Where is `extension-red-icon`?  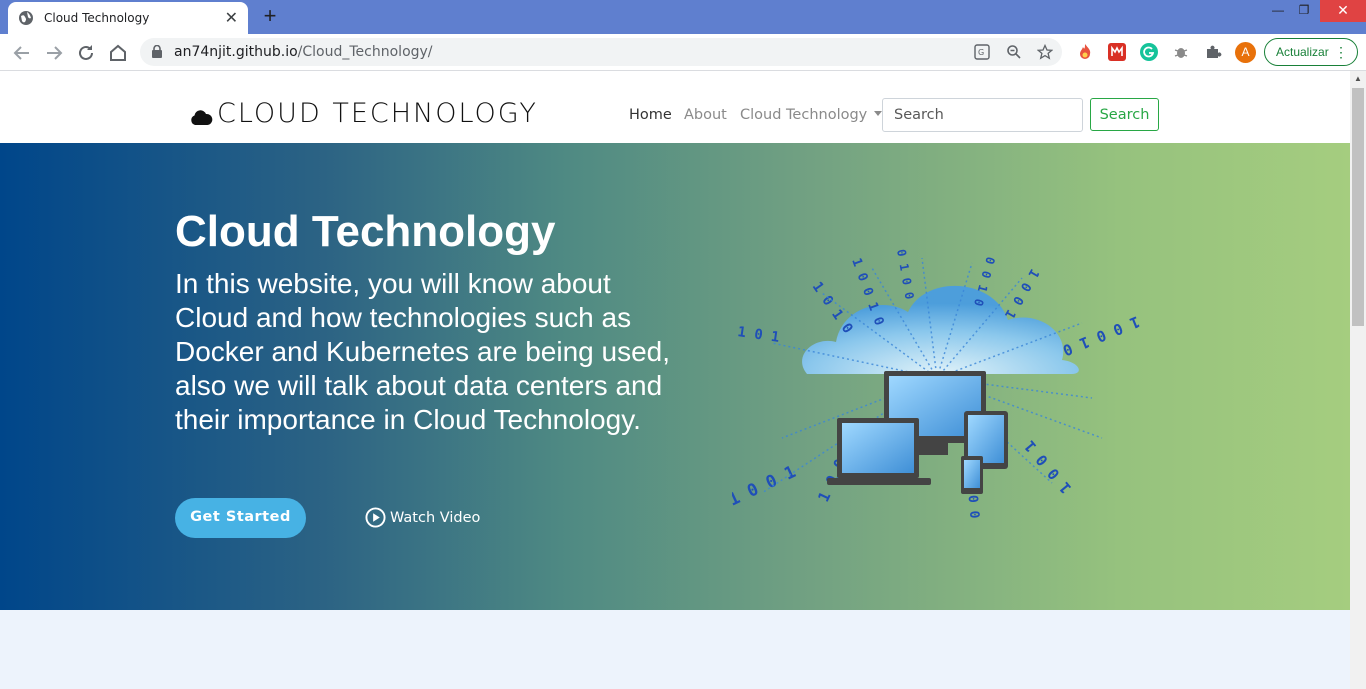 extension-red-icon is located at coordinates (1117, 52).